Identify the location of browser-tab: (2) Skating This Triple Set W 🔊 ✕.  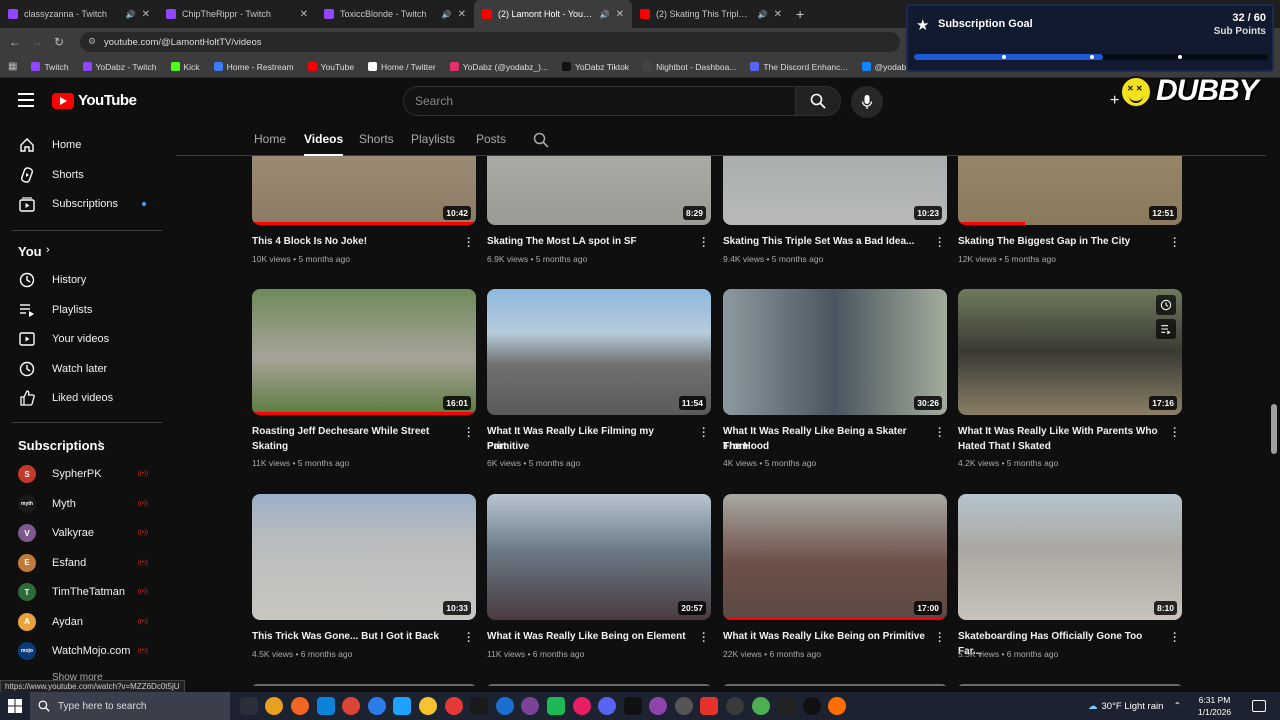
(711, 14).